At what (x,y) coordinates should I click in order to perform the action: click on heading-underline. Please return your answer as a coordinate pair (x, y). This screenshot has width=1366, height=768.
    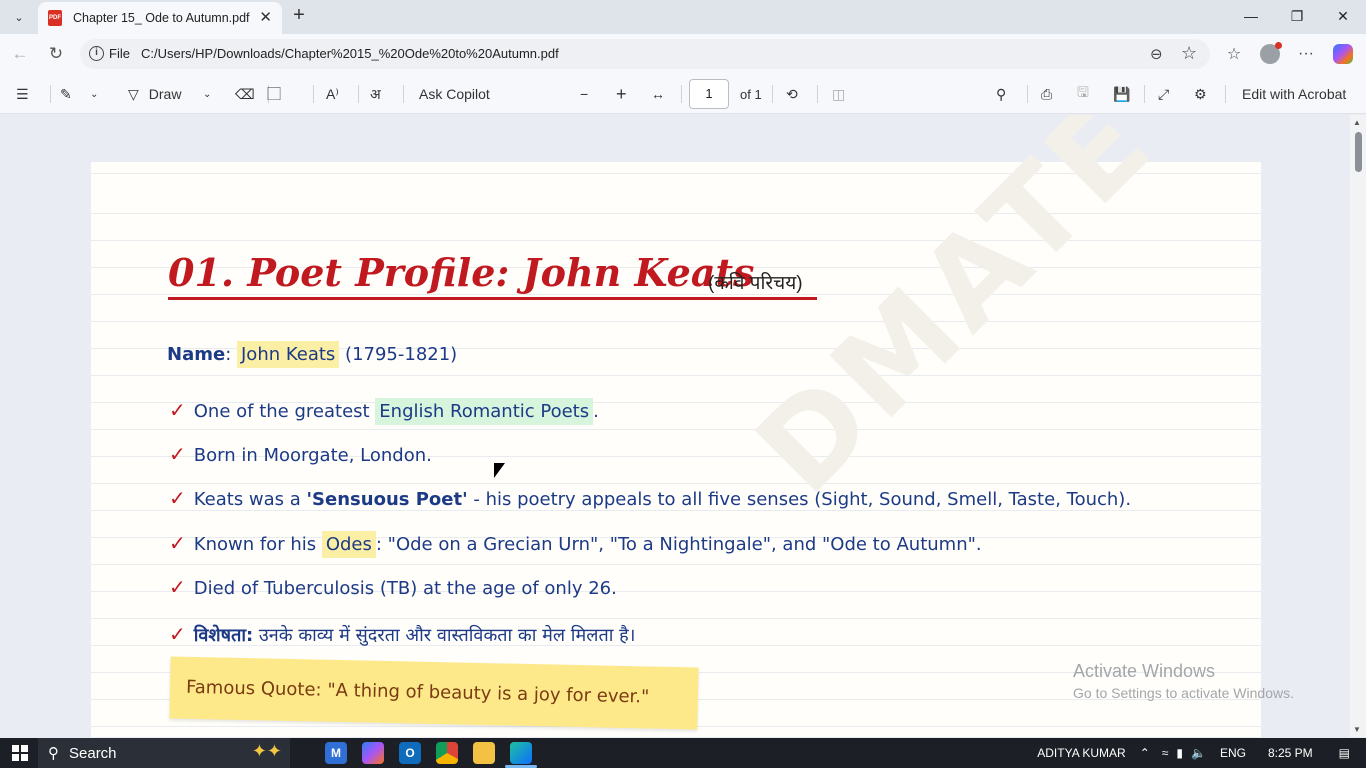
    Looking at the image, I should click on (492, 298).